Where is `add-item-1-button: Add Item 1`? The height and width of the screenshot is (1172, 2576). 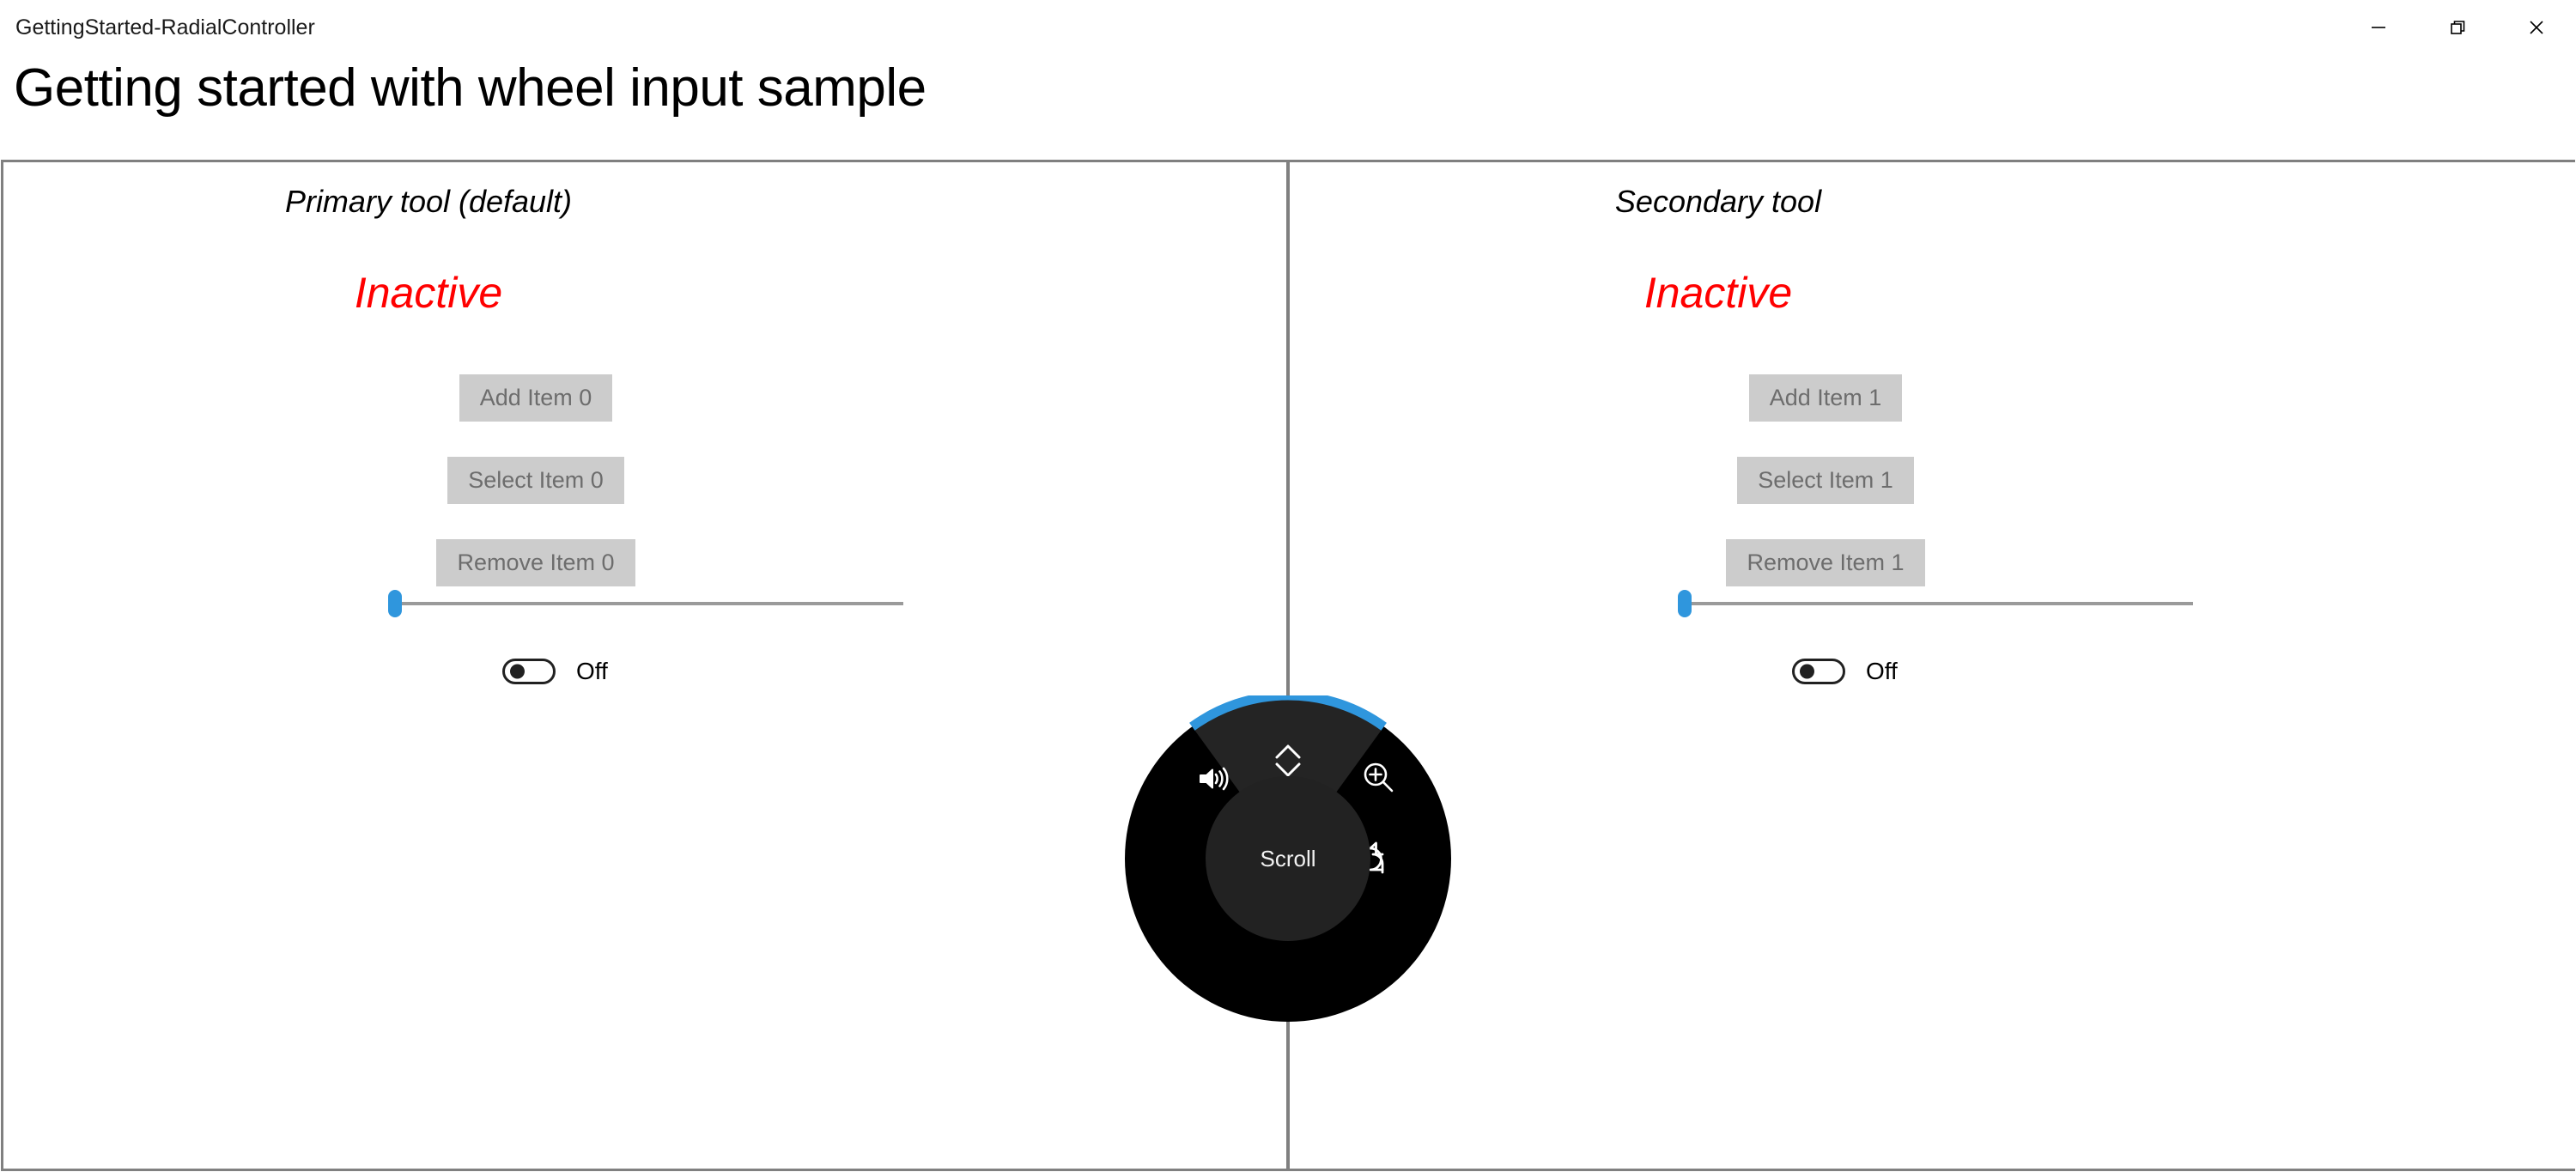
add-item-1-button: Add Item 1 is located at coordinates (1826, 398).